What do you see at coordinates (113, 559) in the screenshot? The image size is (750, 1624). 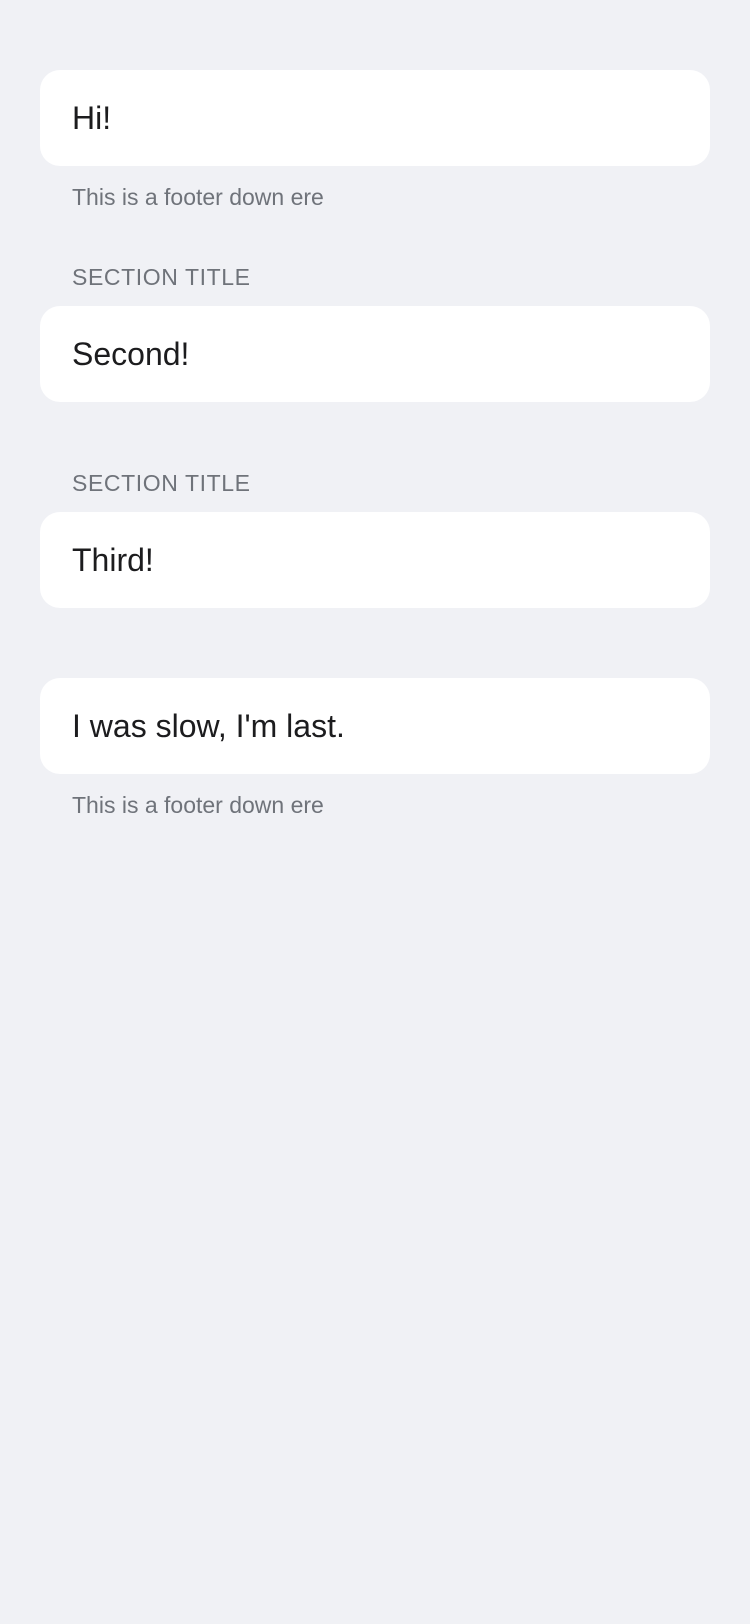 I see `cell-label: Third!` at bounding box center [113, 559].